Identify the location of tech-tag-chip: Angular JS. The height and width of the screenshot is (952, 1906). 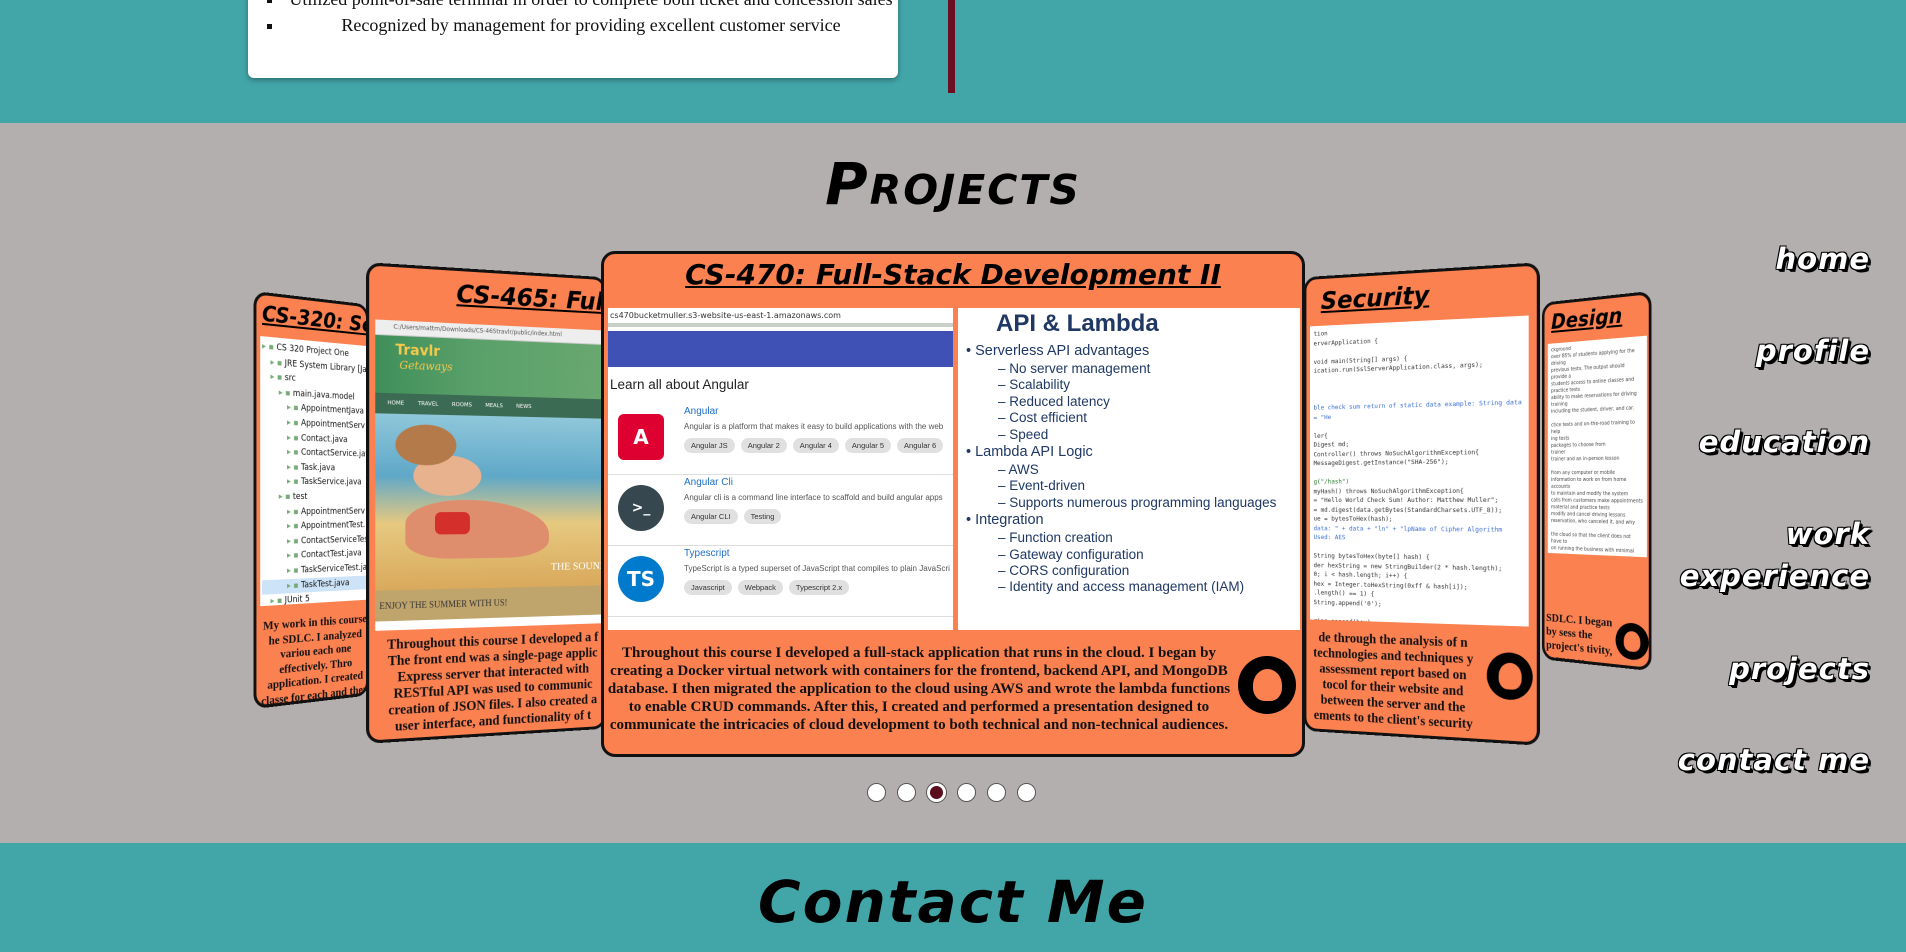
(709, 445).